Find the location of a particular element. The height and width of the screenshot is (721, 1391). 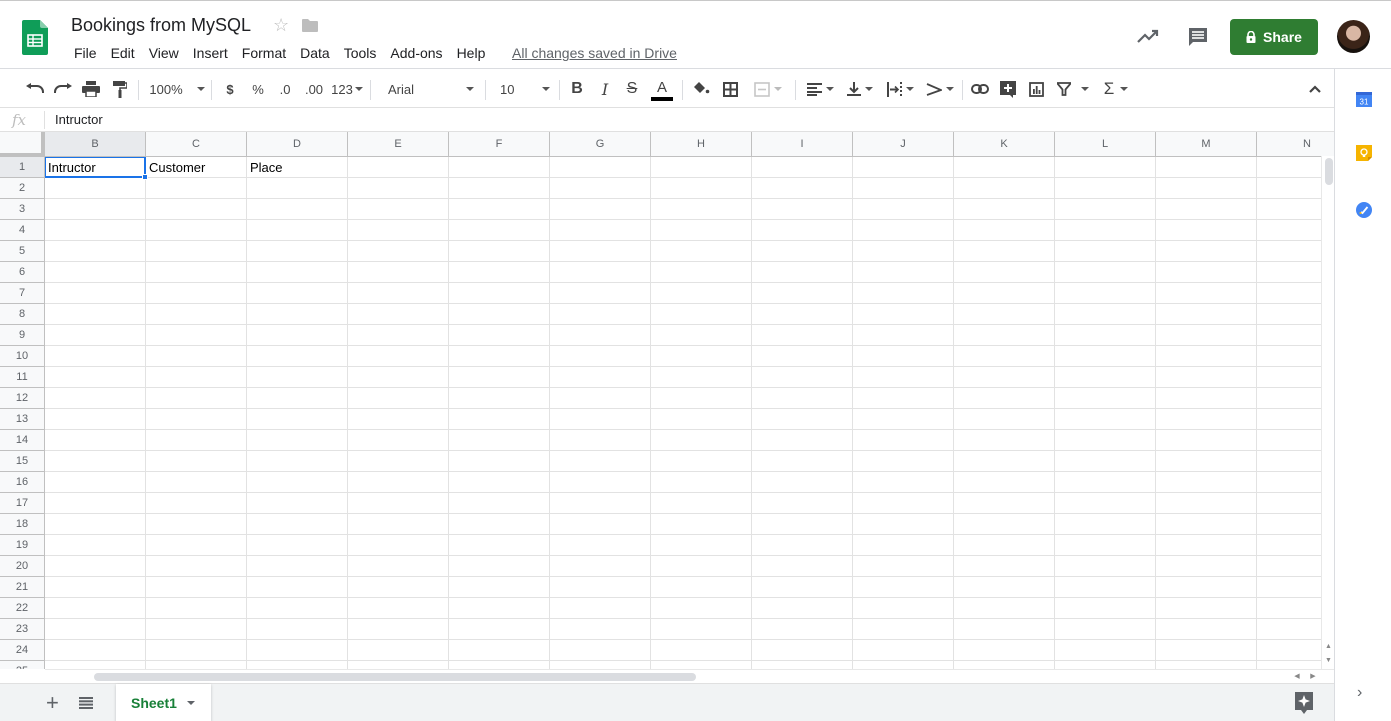

row-header-22: 22 is located at coordinates (22, 608).